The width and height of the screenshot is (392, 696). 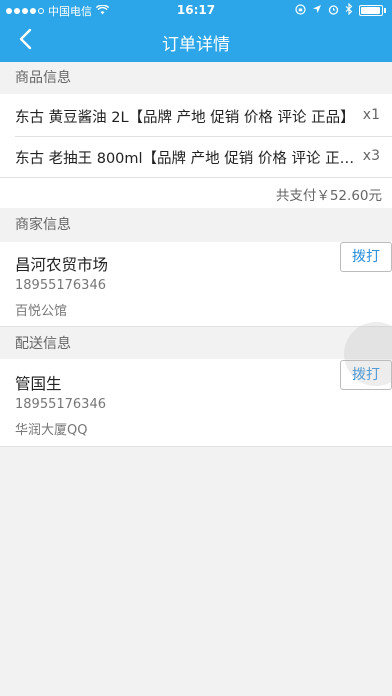 I want to click on product-row: 东古 黄豆酱油 2L【品牌 产地 促销 价格 评论 正品】 x1, so click(x=196, y=116).